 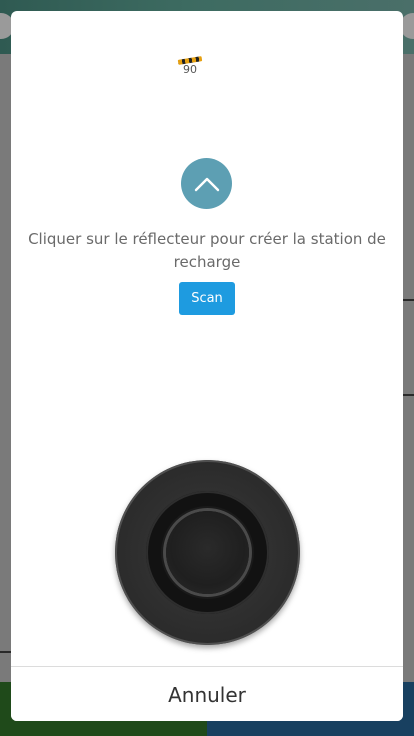 I want to click on move-up-button, so click(x=206, y=183).